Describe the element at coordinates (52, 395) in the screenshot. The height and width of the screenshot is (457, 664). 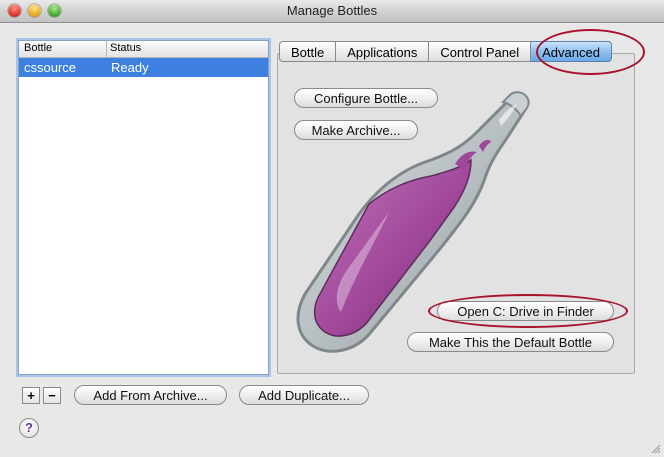
I see `remove-bottle-button: −` at that location.